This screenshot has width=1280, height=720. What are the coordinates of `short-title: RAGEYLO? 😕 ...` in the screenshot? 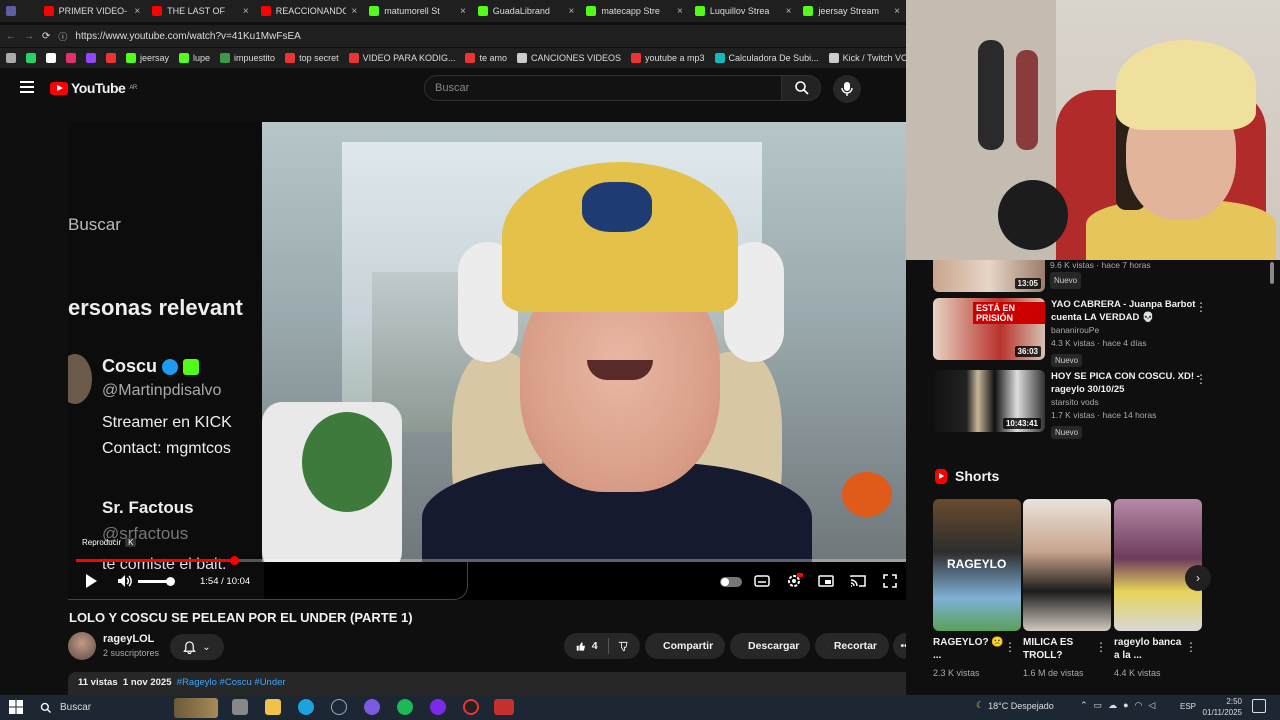 It's located at (970, 649).